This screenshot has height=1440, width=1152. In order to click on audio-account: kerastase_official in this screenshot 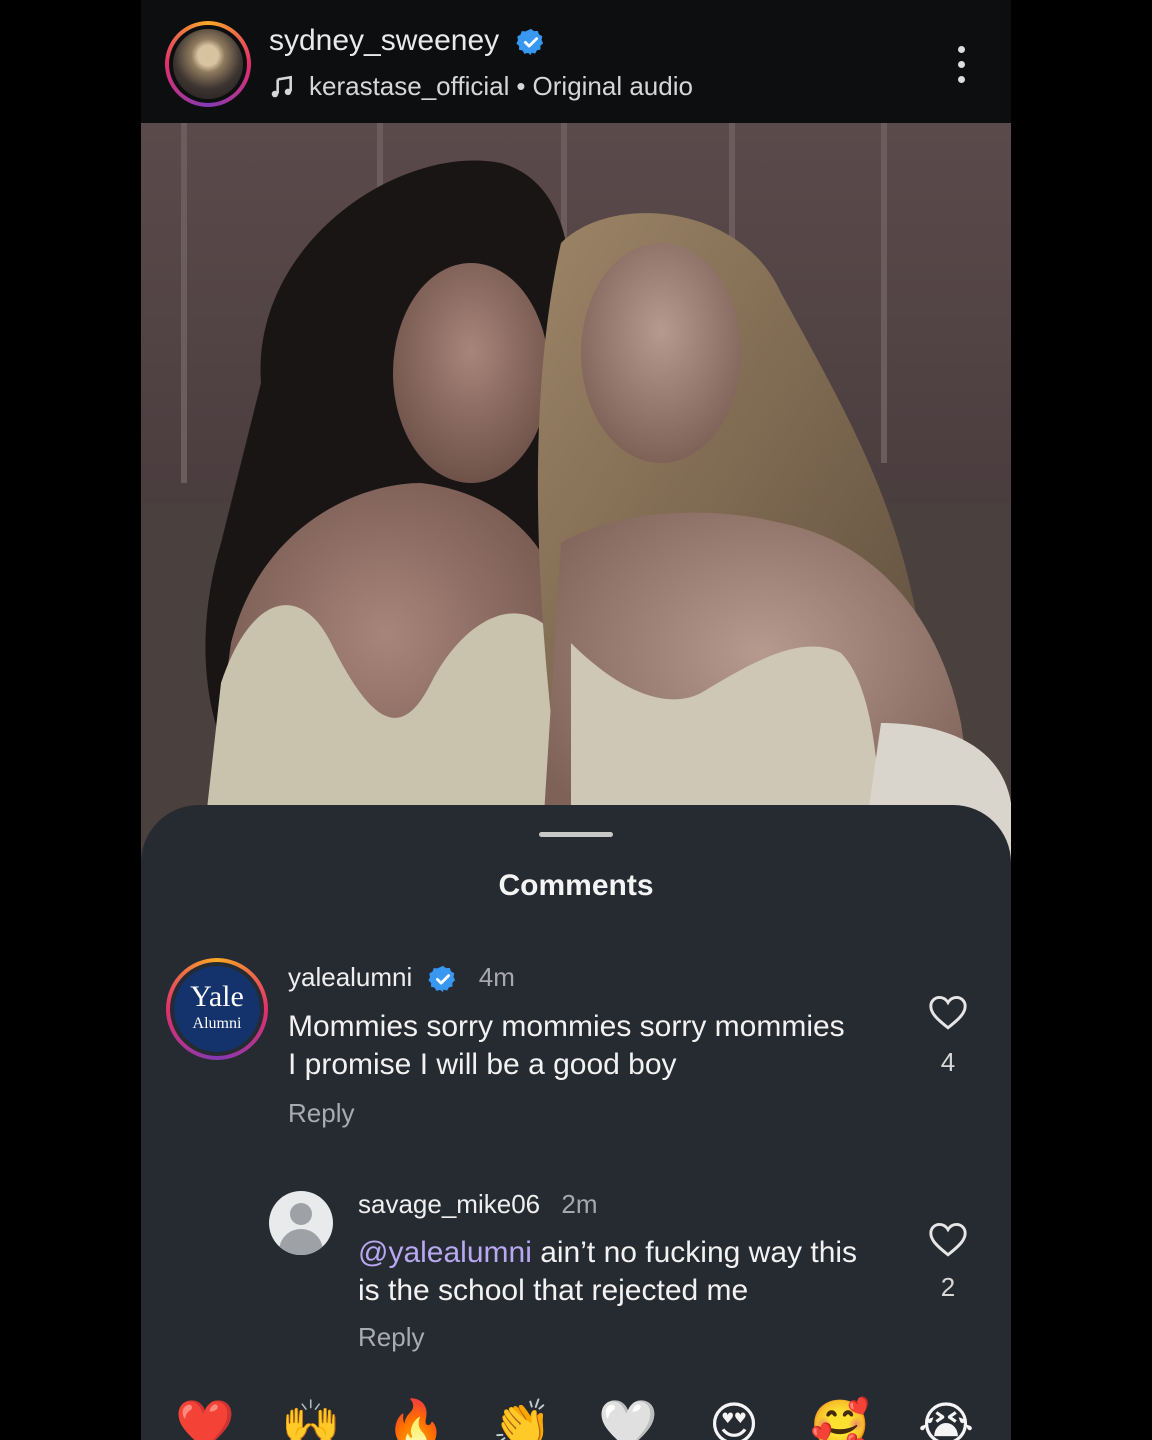, I will do `click(409, 86)`.